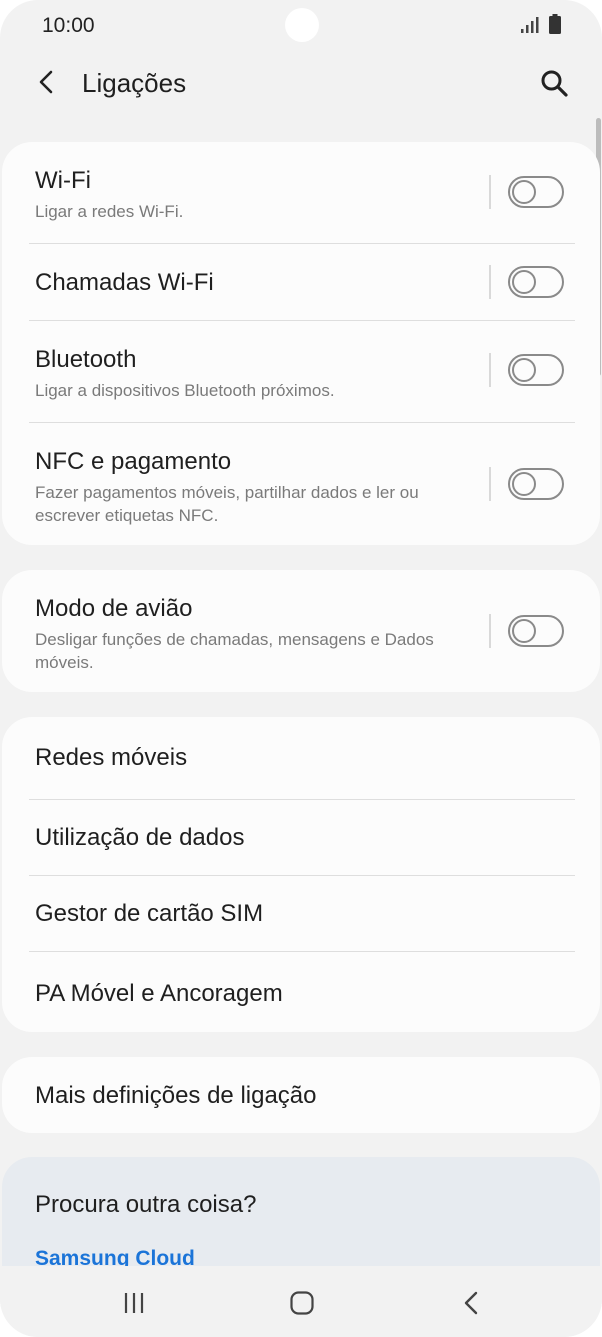 The image size is (602, 1337). What do you see at coordinates (159, 993) in the screenshot?
I see `hotspot-title: PA Móvel e Ancoragem` at bounding box center [159, 993].